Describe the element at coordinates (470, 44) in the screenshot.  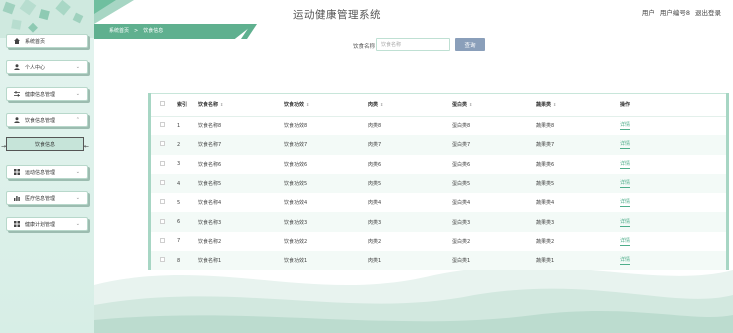
I see `search-button: 查询` at that location.